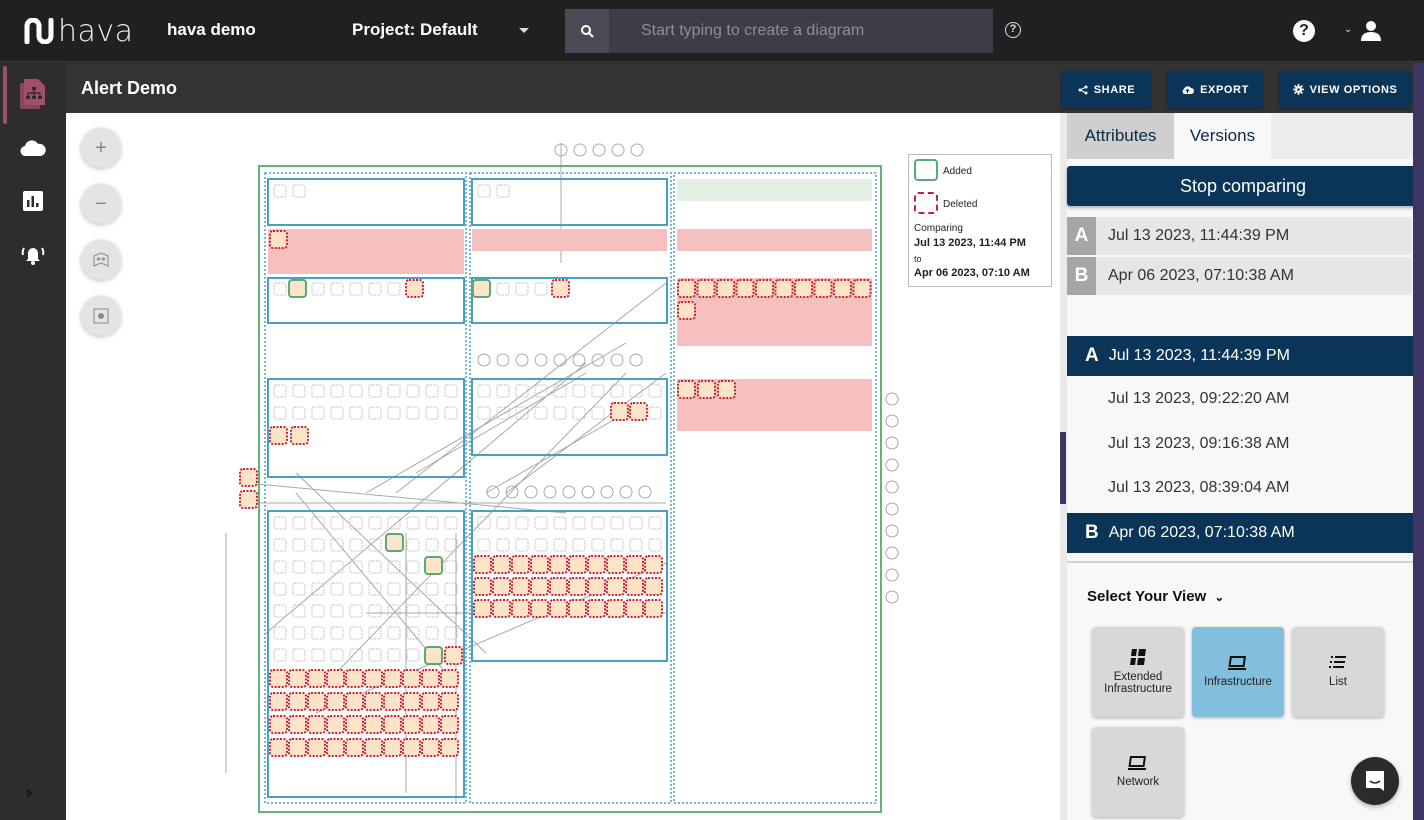 Image resolution: width=1424 pixels, height=820 pixels. What do you see at coordinates (79, 31) in the screenshot?
I see `hava-logo: hava` at bounding box center [79, 31].